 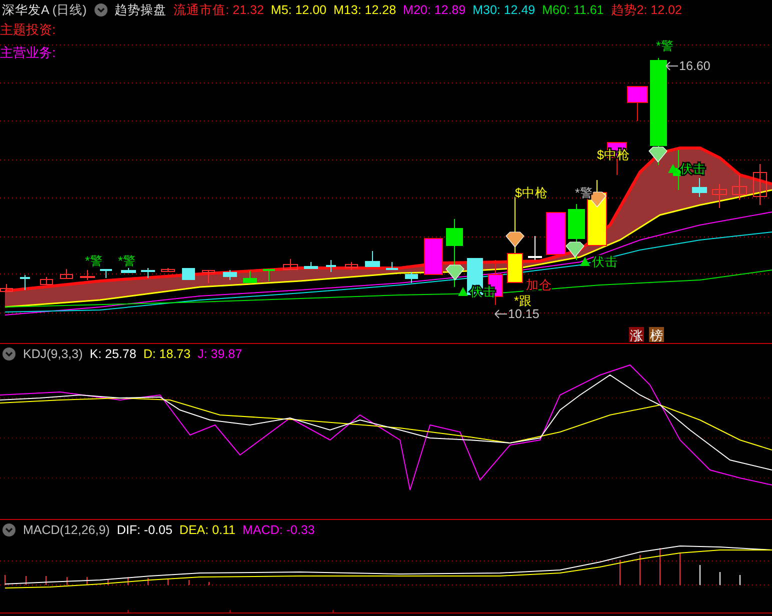 What do you see at coordinates (219, 10) in the screenshot?
I see `legend-value: 流通市值: 21.32` at bounding box center [219, 10].